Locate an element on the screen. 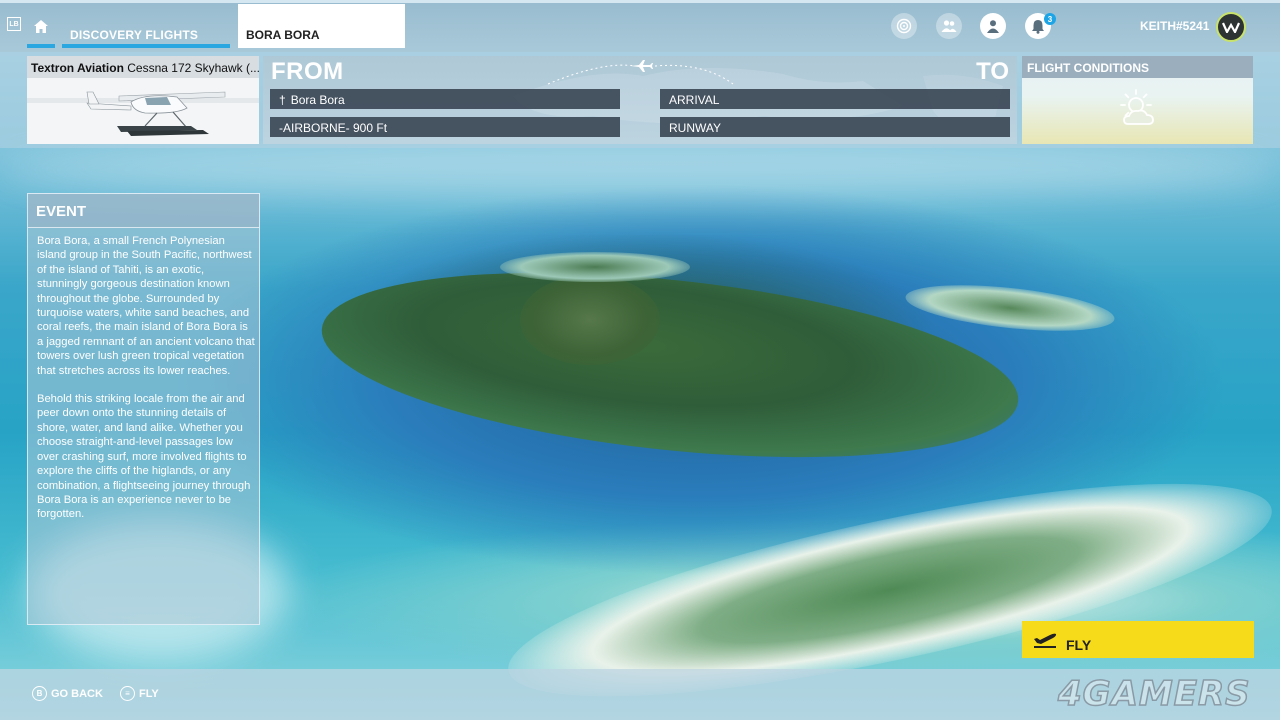  volcano-peak is located at coordinates (590, 320).